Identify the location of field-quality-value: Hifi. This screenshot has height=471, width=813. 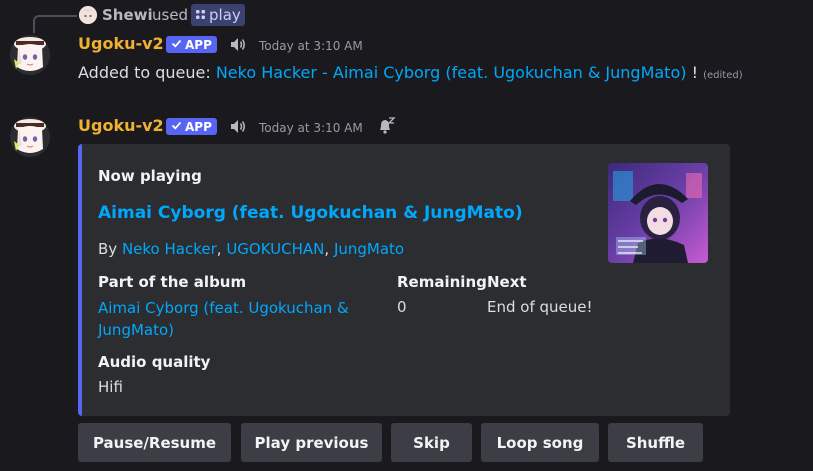
(110, 387).